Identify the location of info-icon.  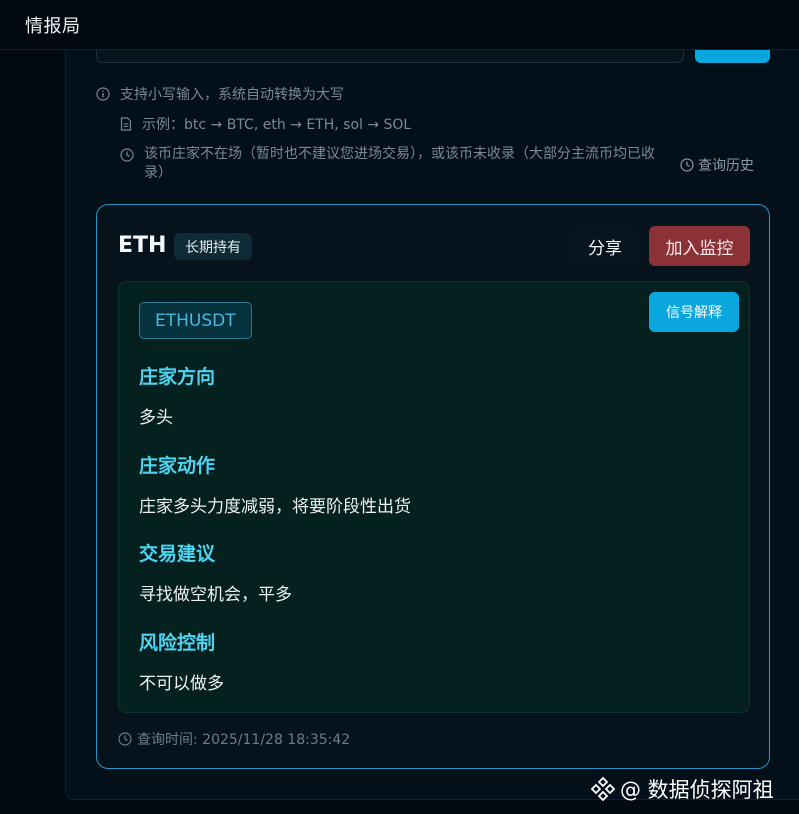
(103, 94).